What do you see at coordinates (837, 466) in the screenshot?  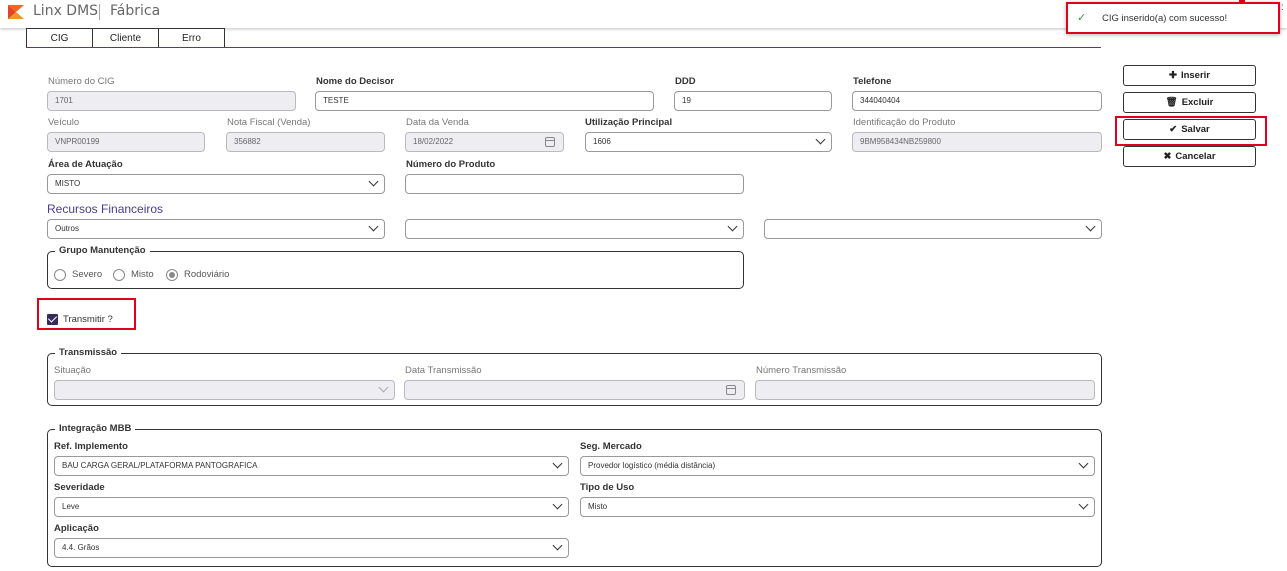 I see `seg-mercado-select: Provedor logístico (média distância)` at bounding box center [837, 466].